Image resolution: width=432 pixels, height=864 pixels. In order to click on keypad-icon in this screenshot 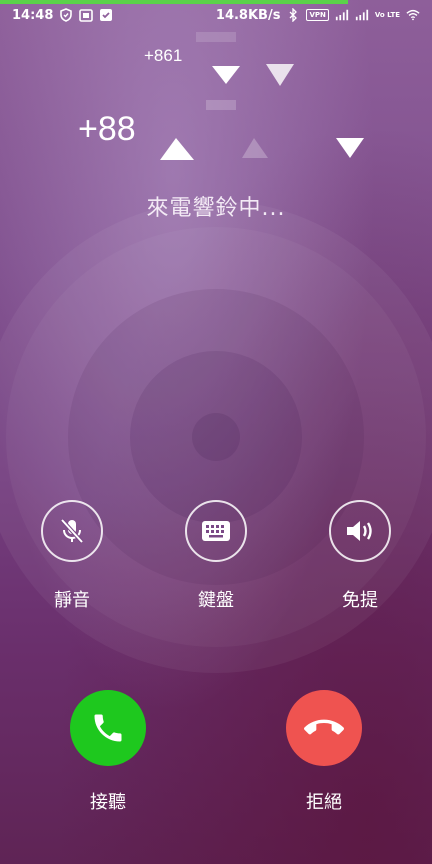, I will do `click(216, 531)`.